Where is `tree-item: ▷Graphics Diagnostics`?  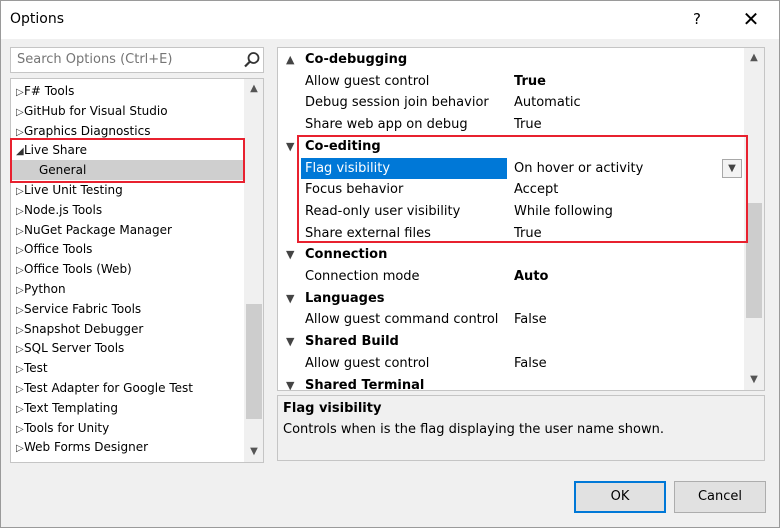
tree-item: ▷Graphics Diagnostics is located at coordinates (128, 131).